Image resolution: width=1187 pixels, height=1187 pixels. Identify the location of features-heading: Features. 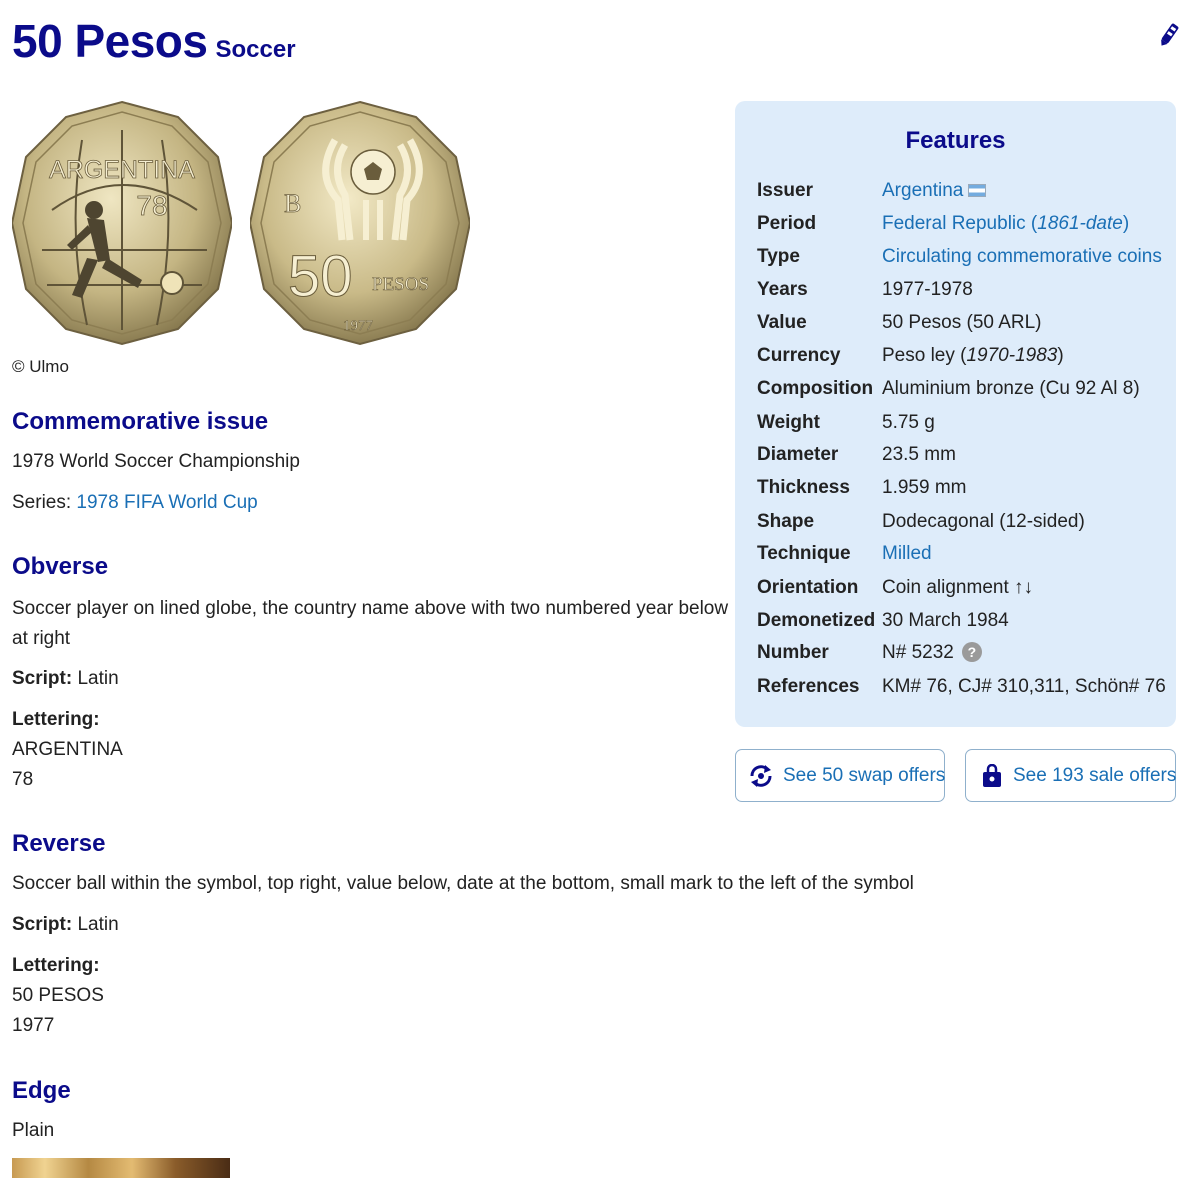
(955, 140).